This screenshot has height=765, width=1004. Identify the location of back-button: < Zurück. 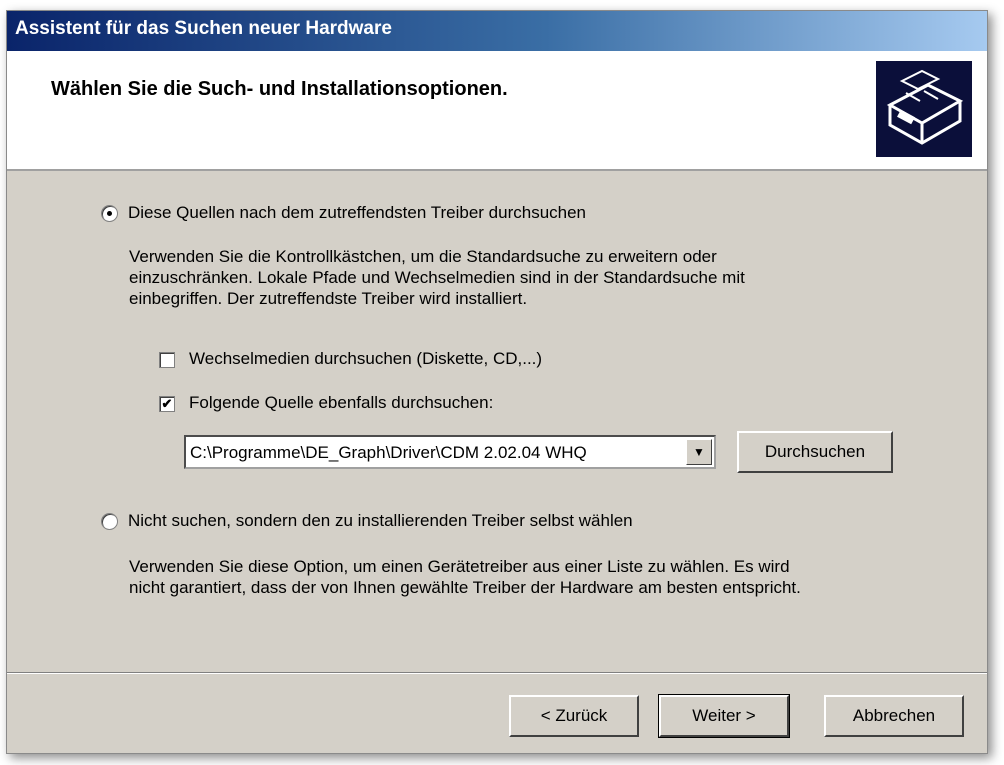
(574, 716).